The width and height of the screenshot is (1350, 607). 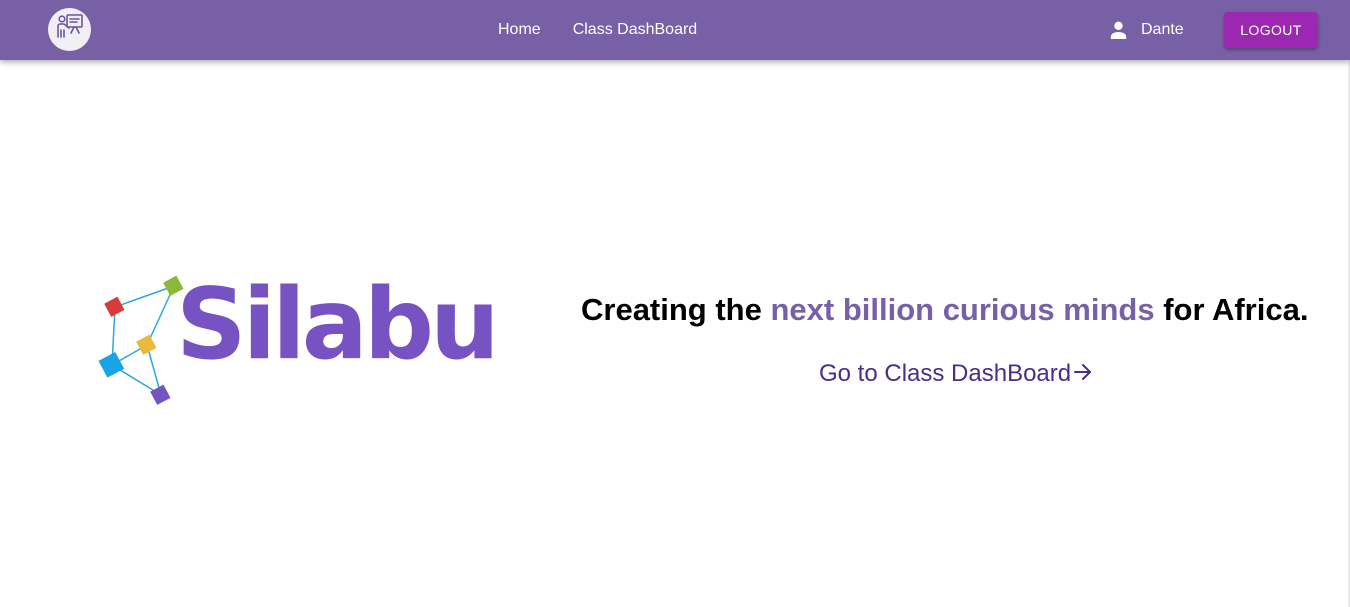 What do you see at coordinates (338, 325) in the screenshot?
I see `brand-name: Silabu` at bounding box center [338, 325].